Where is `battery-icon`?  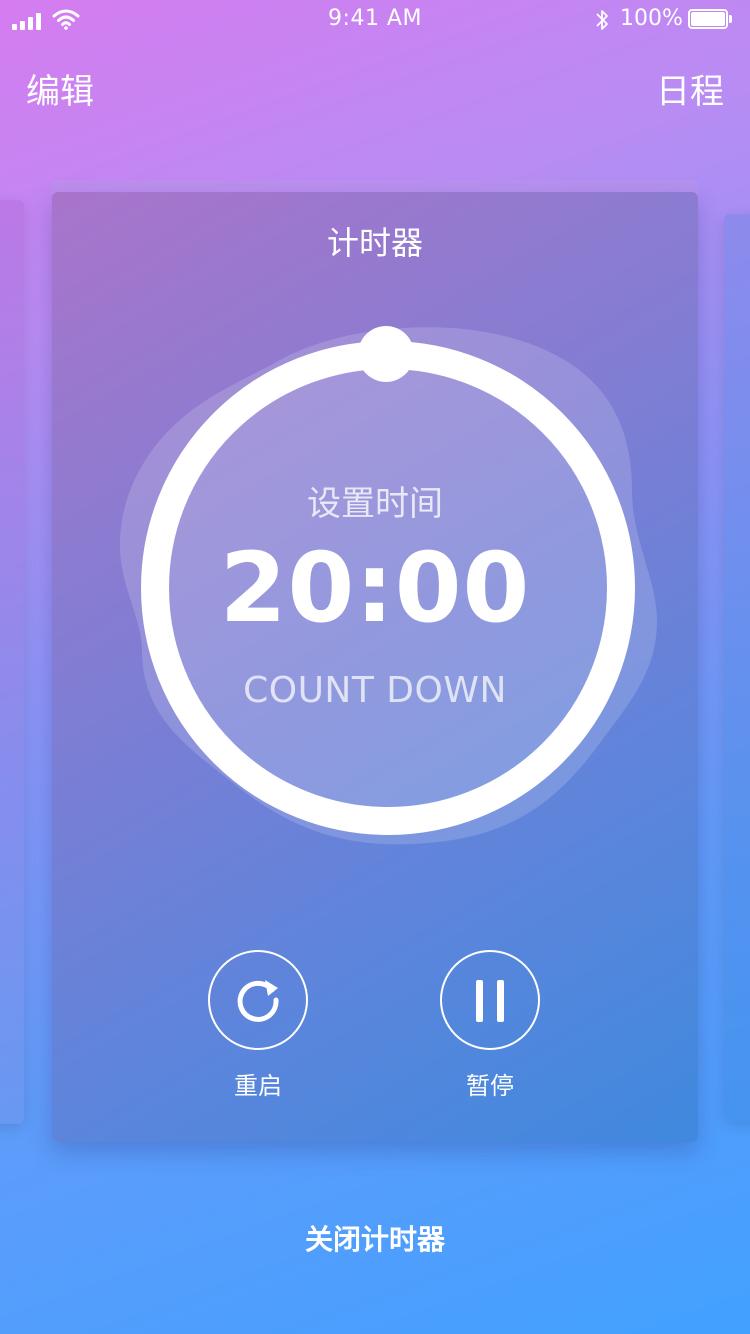
battery-icon is located at coordinates (710, 19).